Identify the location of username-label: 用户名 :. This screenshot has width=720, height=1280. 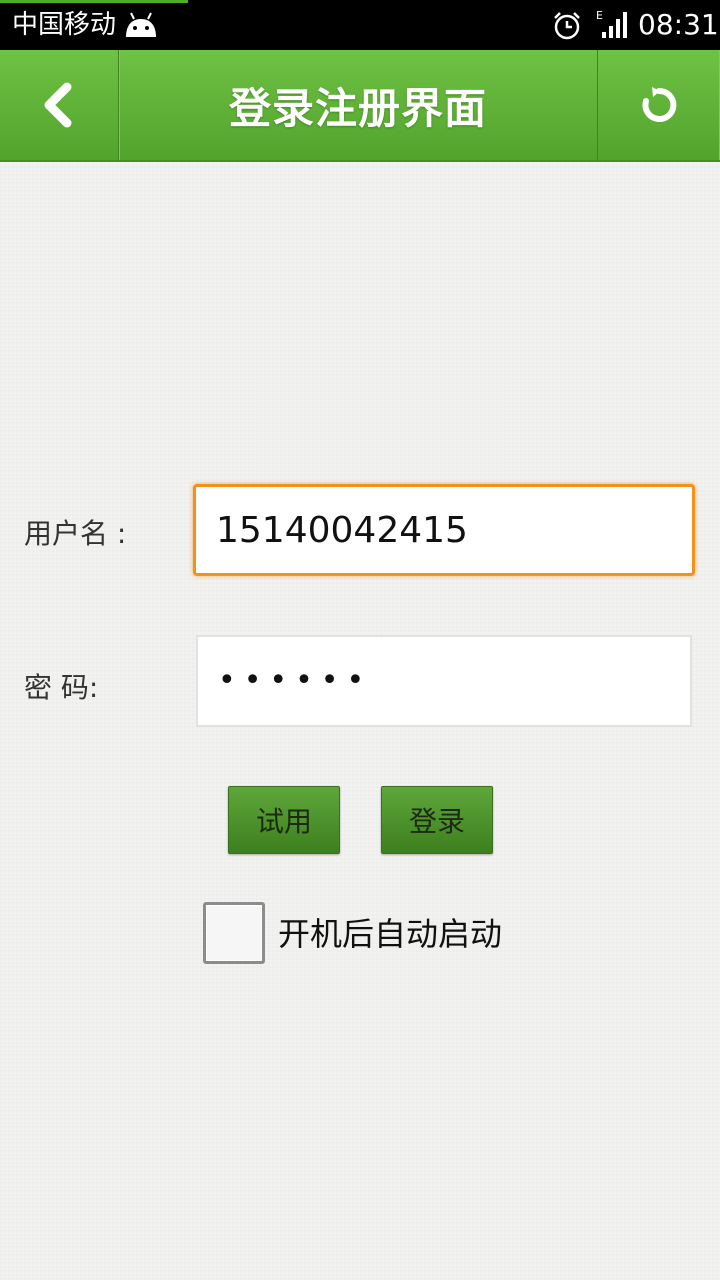
(75, 533).